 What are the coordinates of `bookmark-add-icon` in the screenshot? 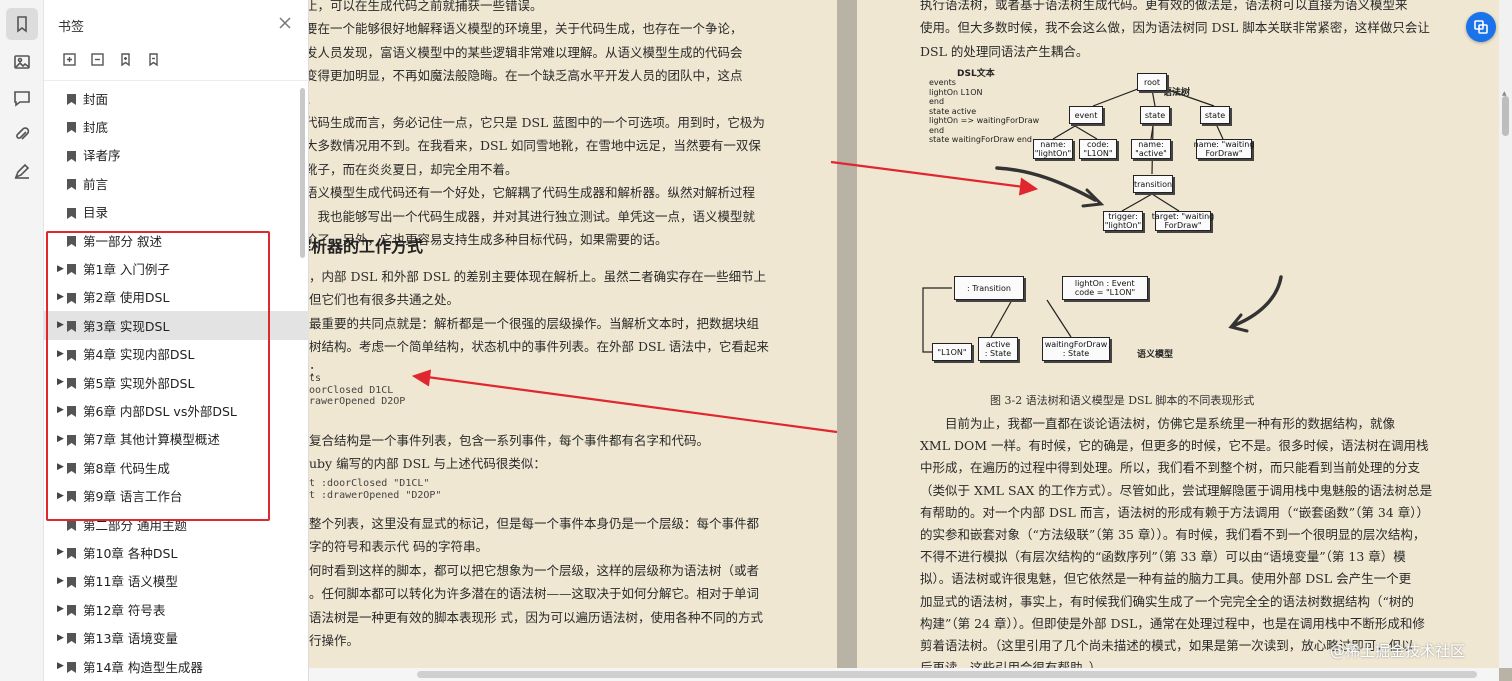 It's located at (125, 59).